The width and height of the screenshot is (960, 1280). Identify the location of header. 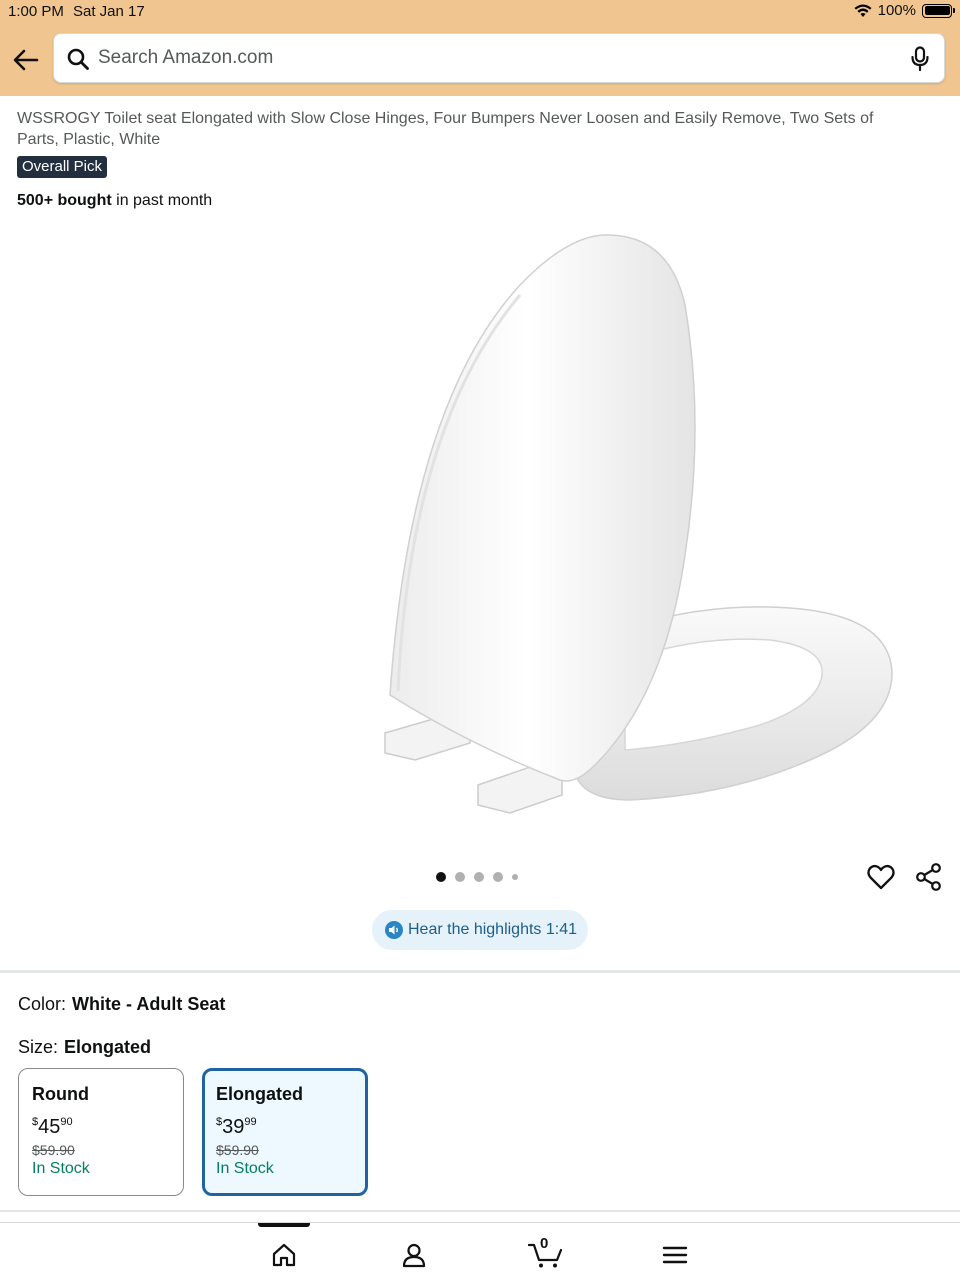
(480, 60).